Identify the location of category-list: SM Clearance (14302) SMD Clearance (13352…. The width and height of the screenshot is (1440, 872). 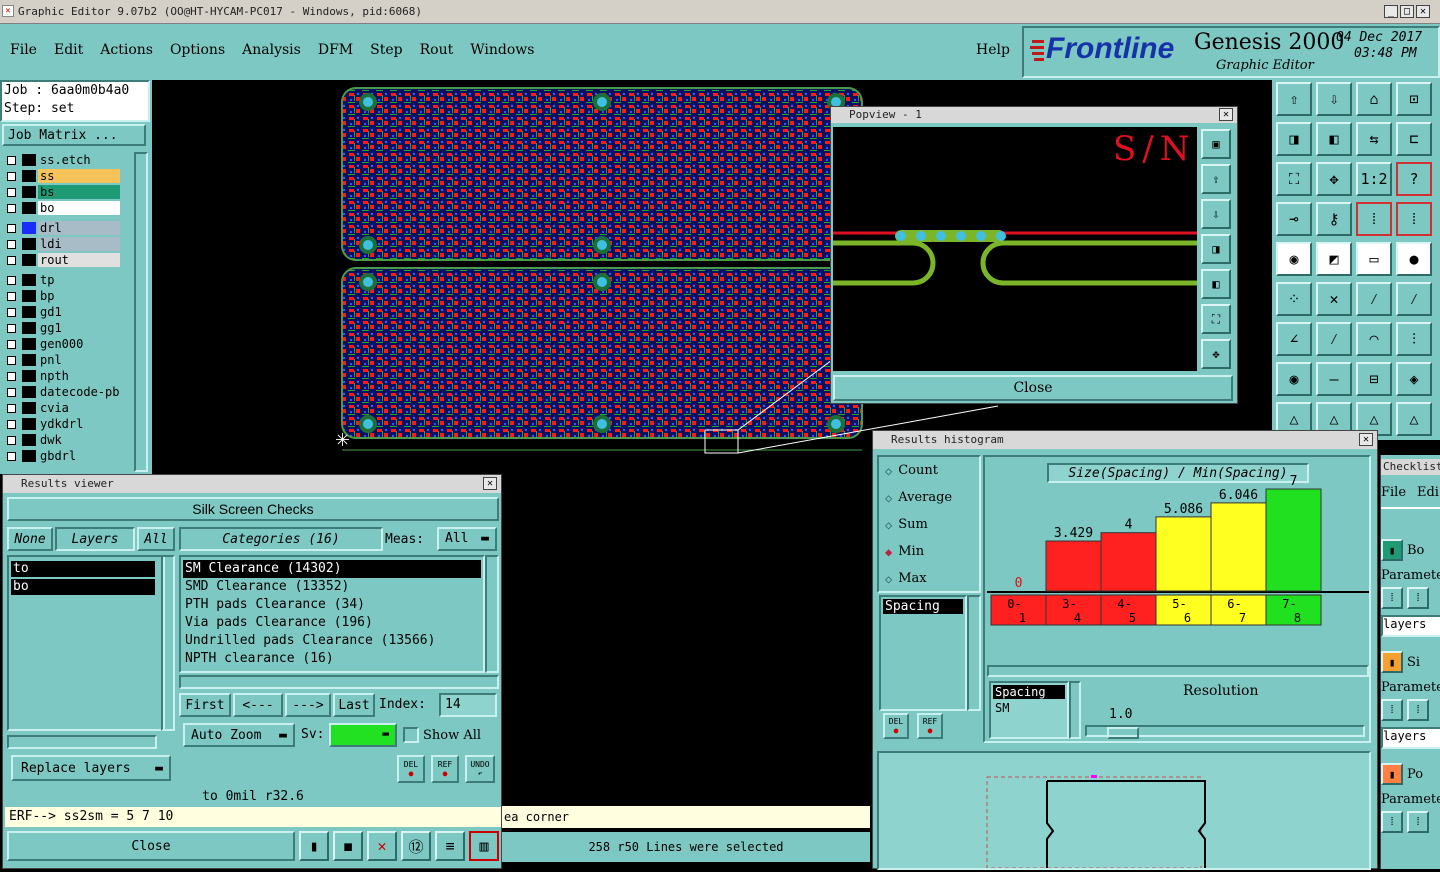
(332, 614).